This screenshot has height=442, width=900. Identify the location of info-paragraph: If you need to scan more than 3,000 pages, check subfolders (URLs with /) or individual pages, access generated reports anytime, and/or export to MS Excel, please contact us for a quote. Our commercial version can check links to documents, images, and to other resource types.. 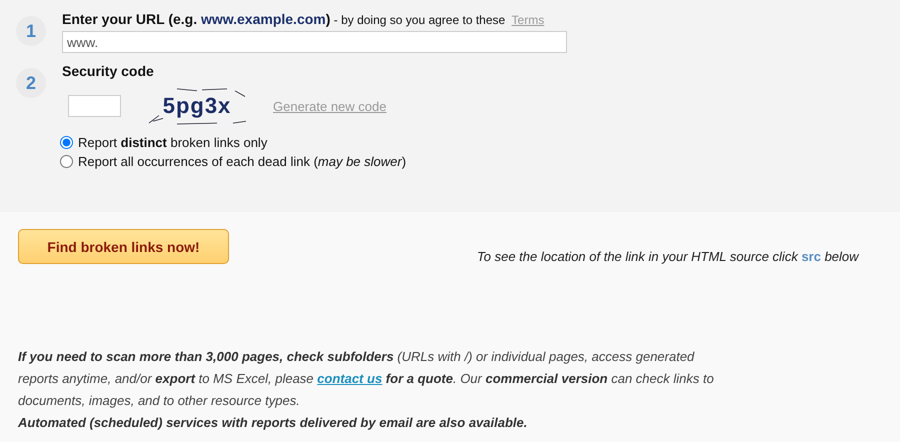
(366, 379).